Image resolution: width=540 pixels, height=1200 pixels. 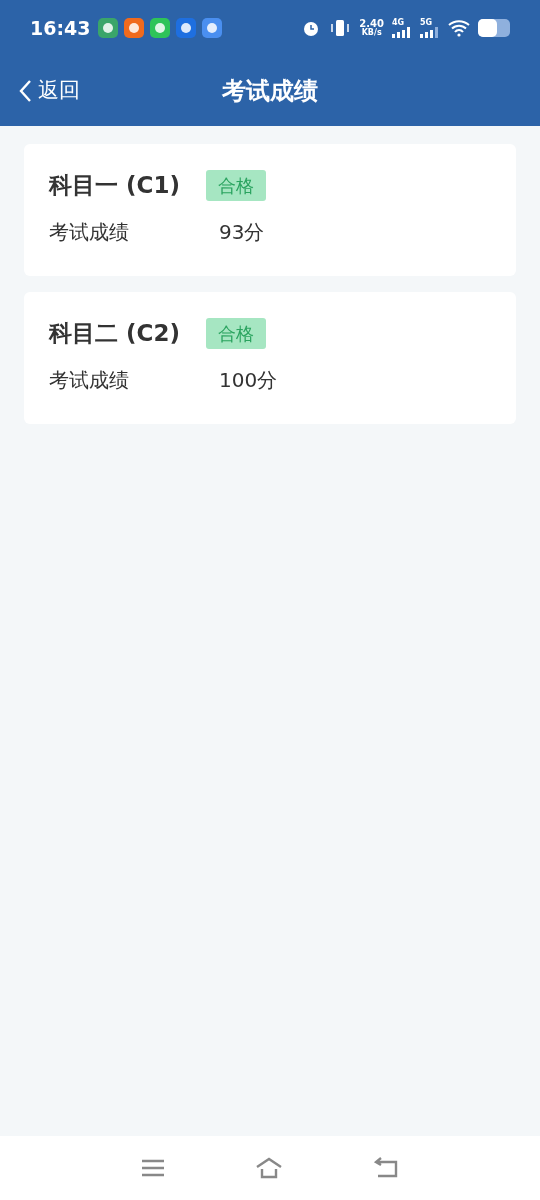 What do you see at coordinates (494, 28) in the screenshot?
I see `battery-icon` at bounding box center [494, 28].